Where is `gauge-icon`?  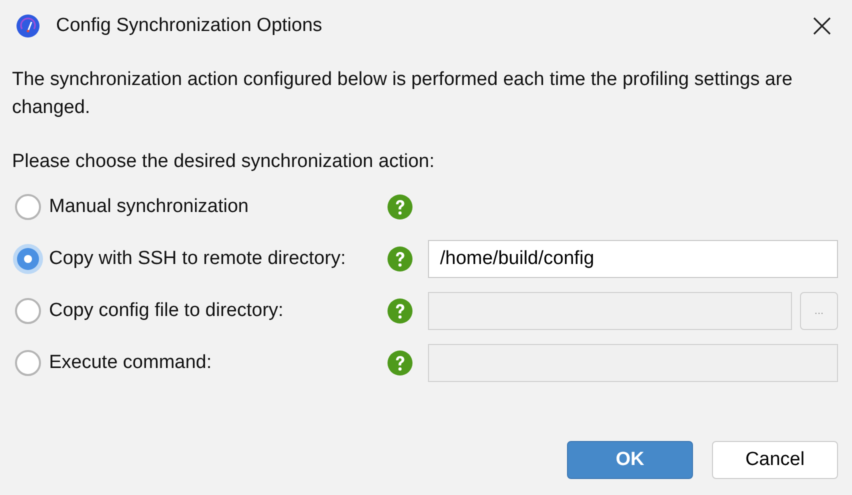
gauge-icon is located at coordinates (28, 26).